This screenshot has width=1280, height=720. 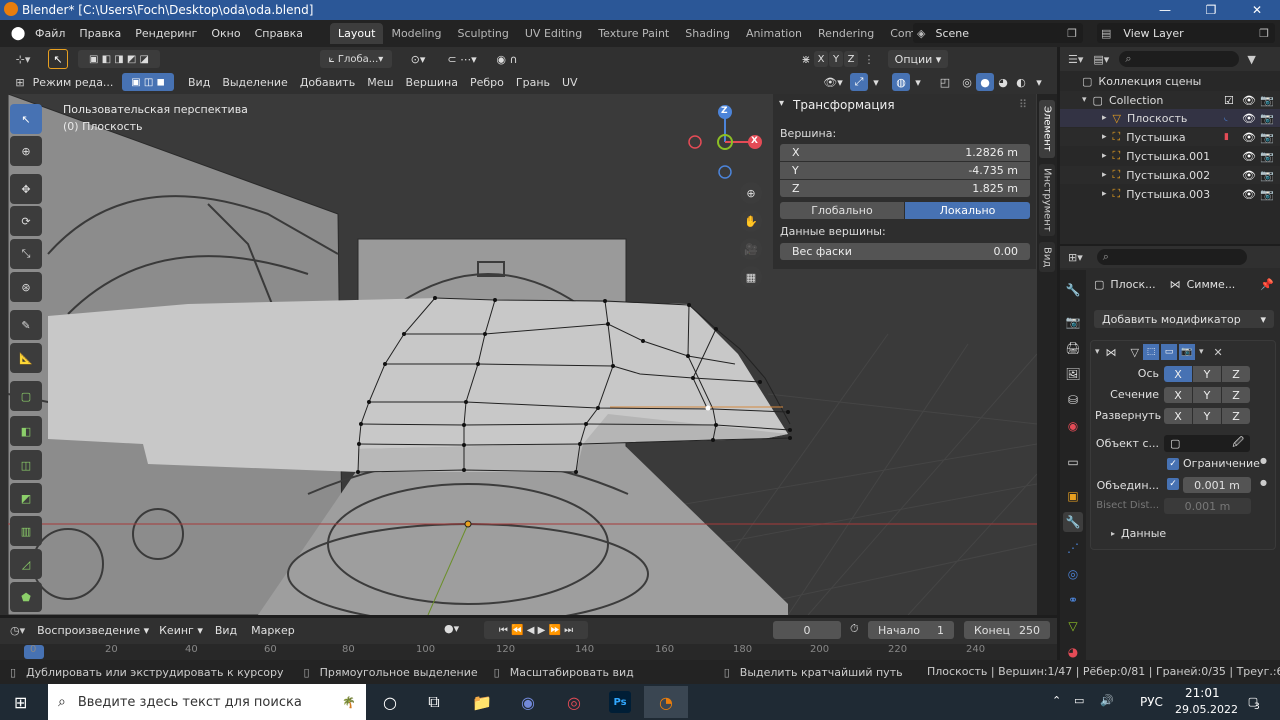 What do you see at coordinates (26, 189) in the screenshot?
I see `move-tool: ✥` at bounding box center [26, 189].